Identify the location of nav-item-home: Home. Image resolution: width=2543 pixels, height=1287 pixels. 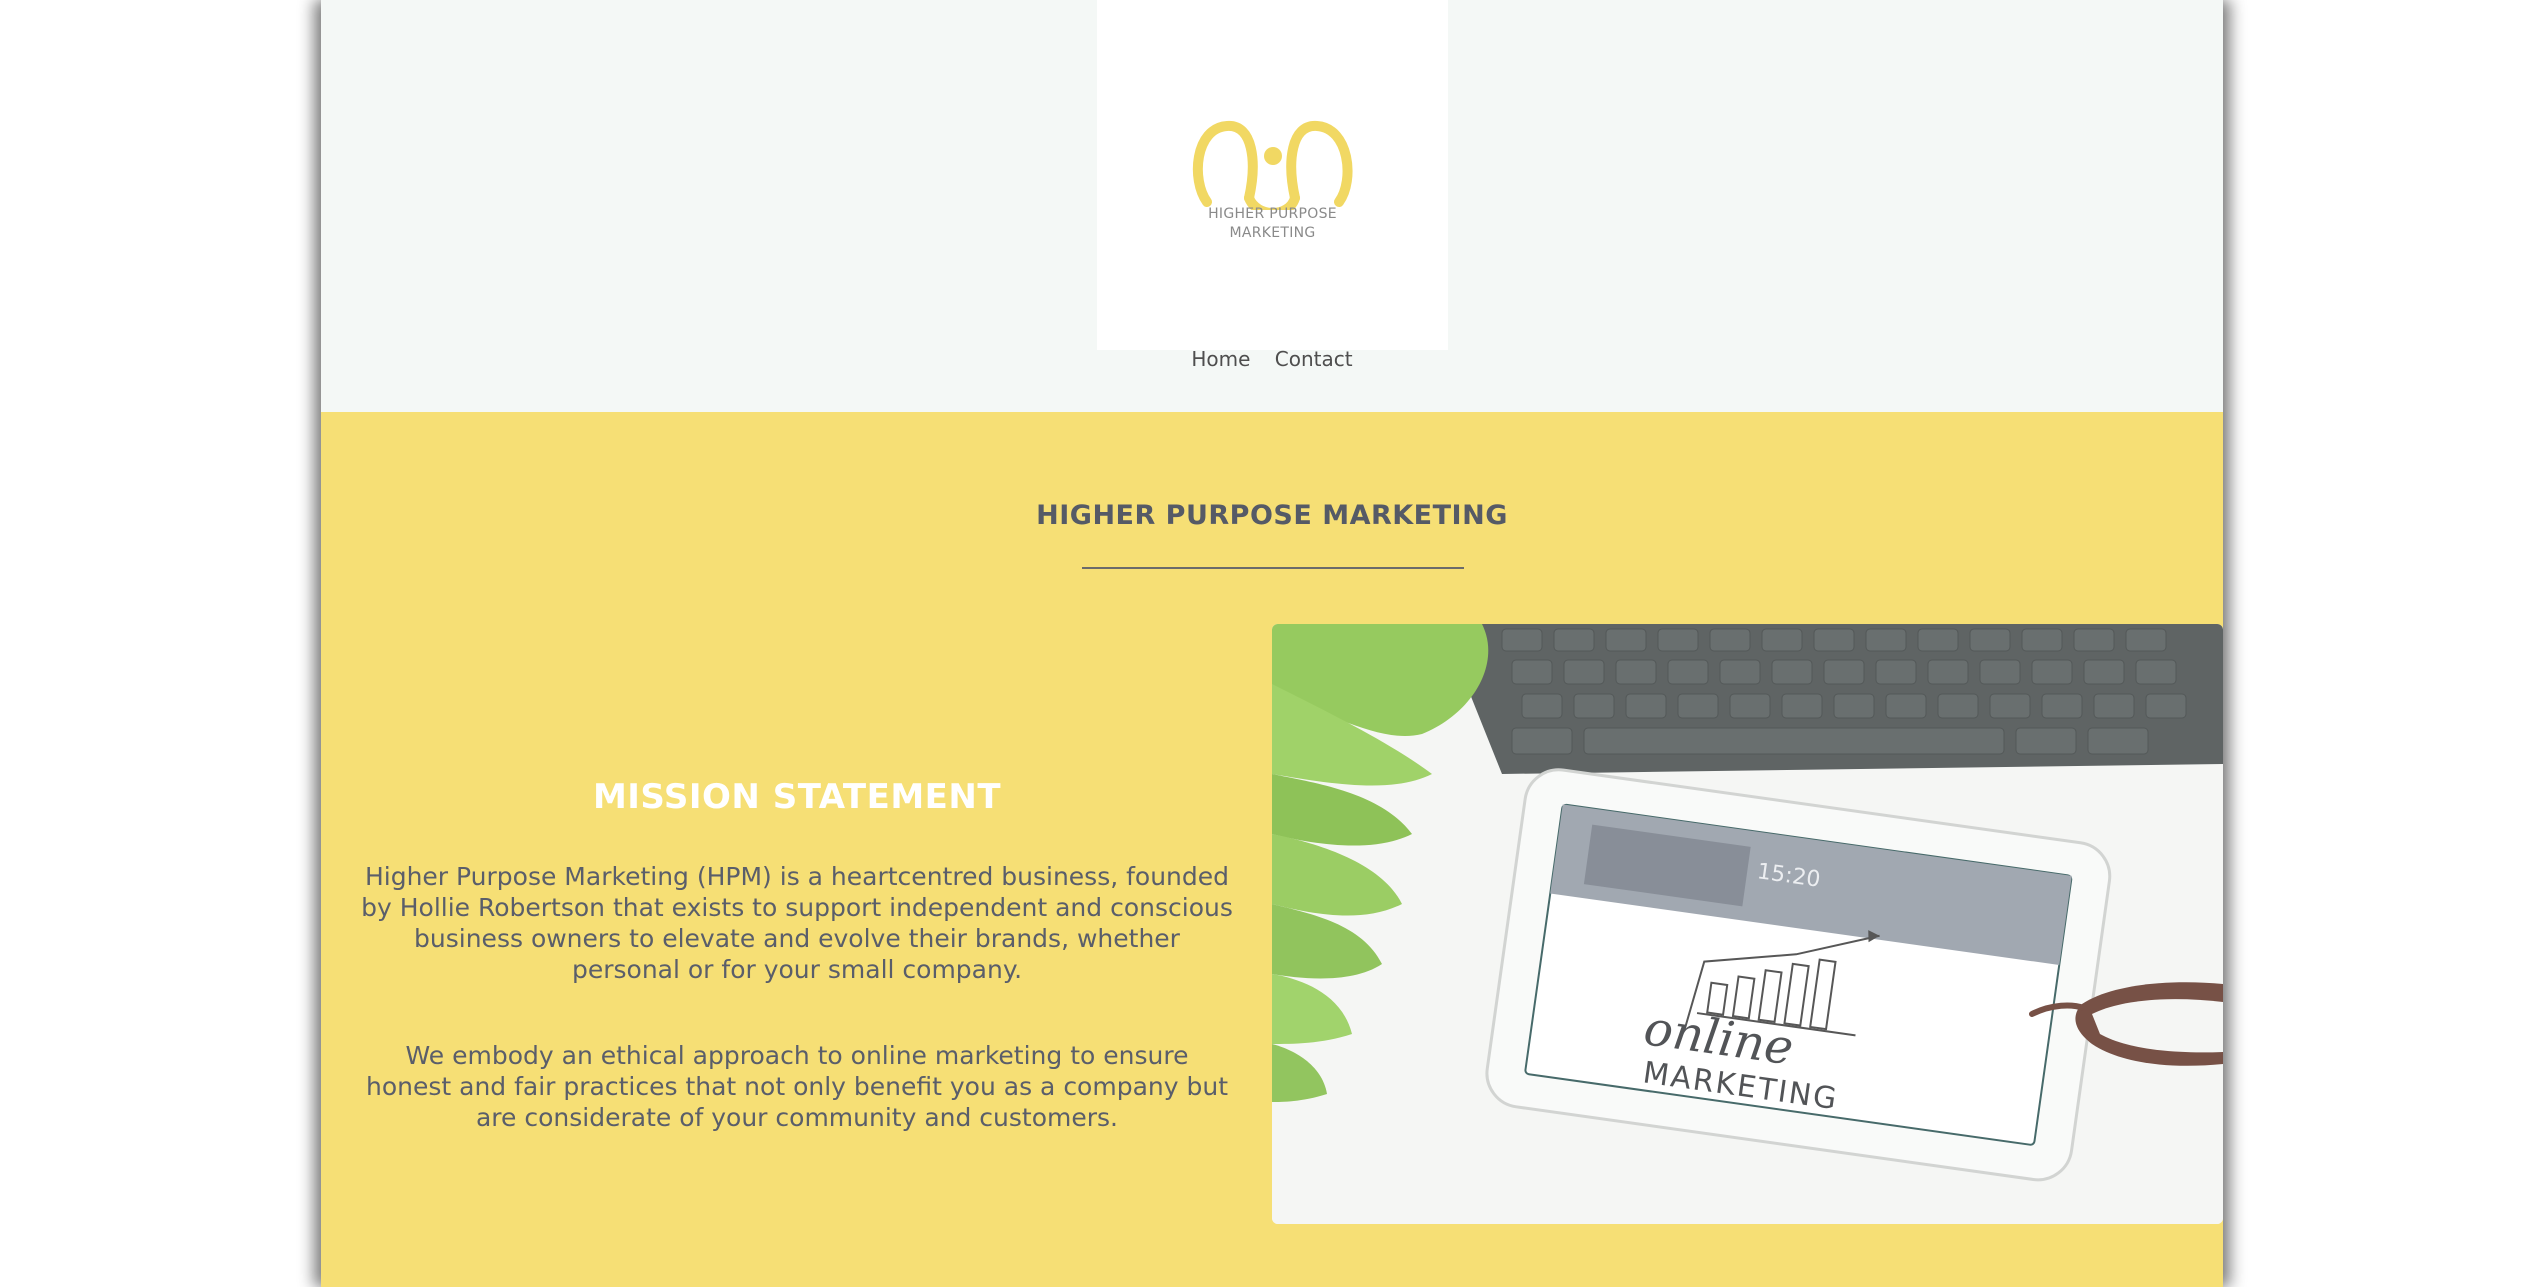
(1220, 359).